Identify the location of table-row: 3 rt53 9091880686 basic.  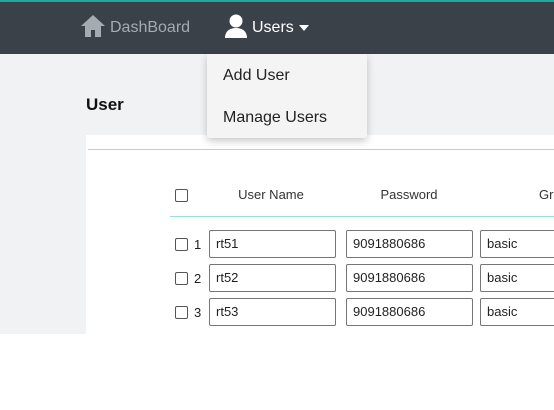
(320, 313).